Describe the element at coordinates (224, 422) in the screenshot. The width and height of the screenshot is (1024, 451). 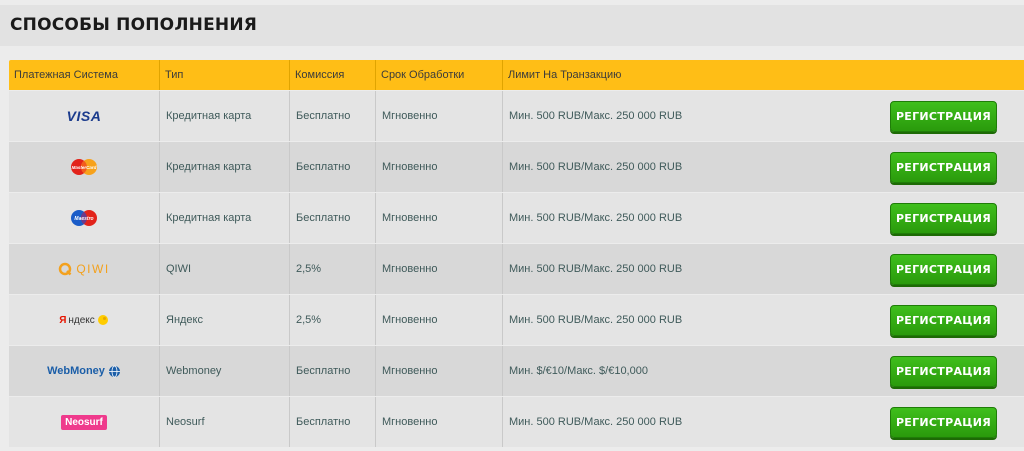
I see `cell-type: Neosurf` at that location.